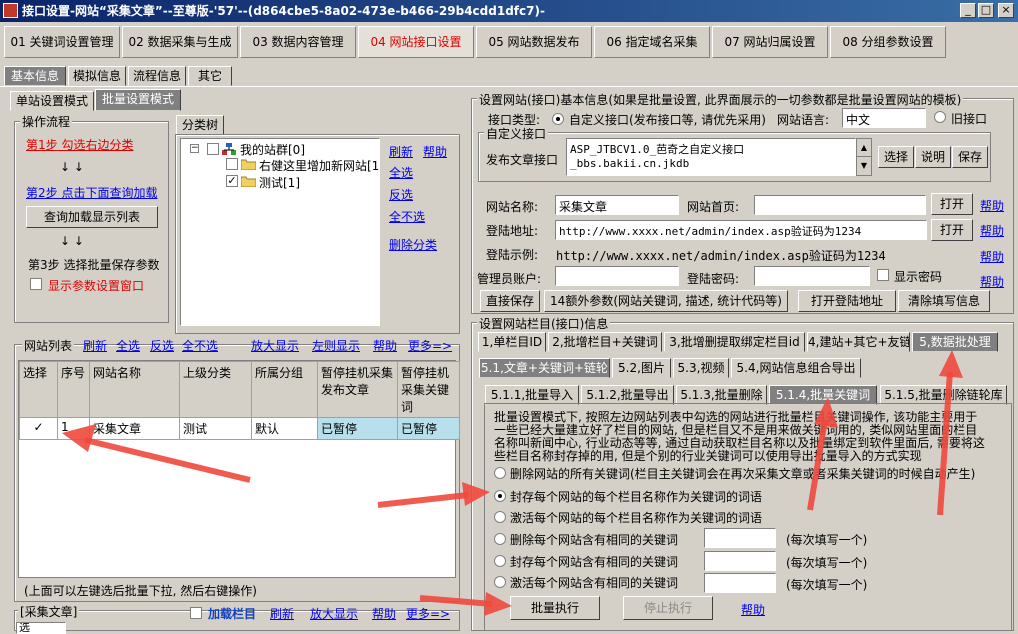 The height and width of the screenshot is (634, 1018). I want to click on column-header: 序号, so click(73, 389).